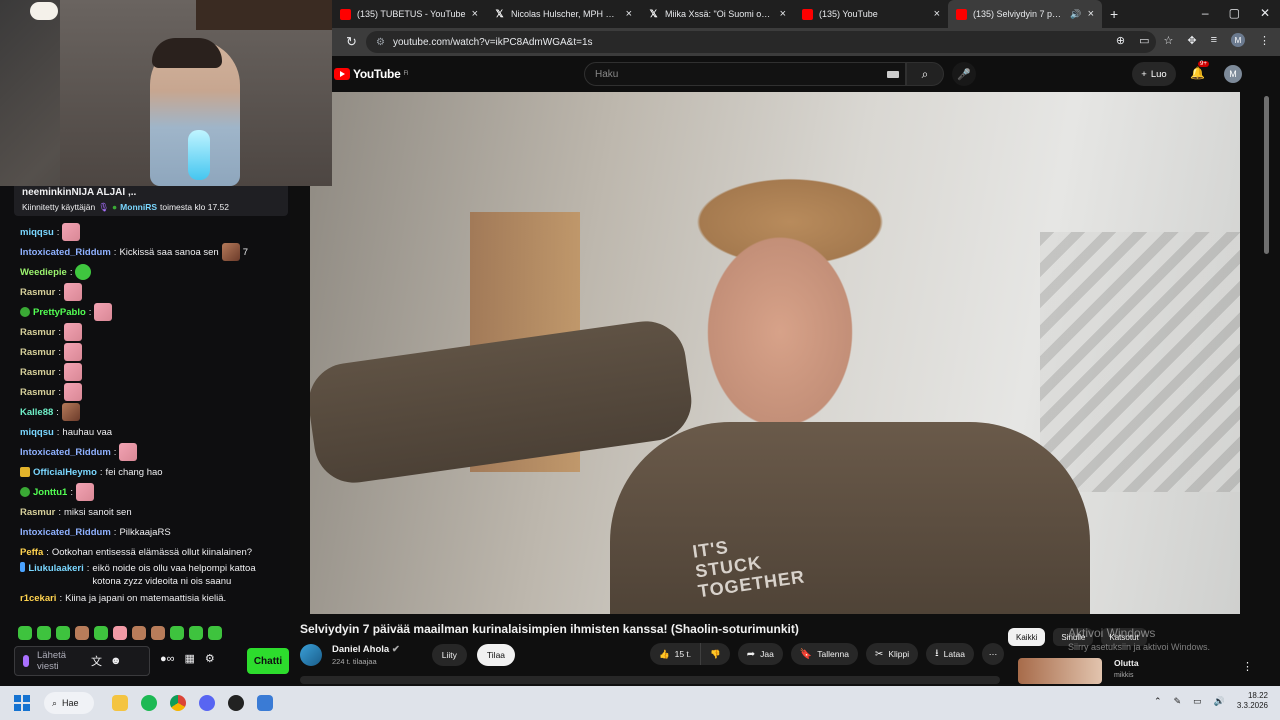 Image resolution: width=1280 pixels, height=720 pixels. What do you see at coordinates (892, 654) in the screenshot?
I see `clip-button: ✂ Klippi` at bounding box center [892, 654].